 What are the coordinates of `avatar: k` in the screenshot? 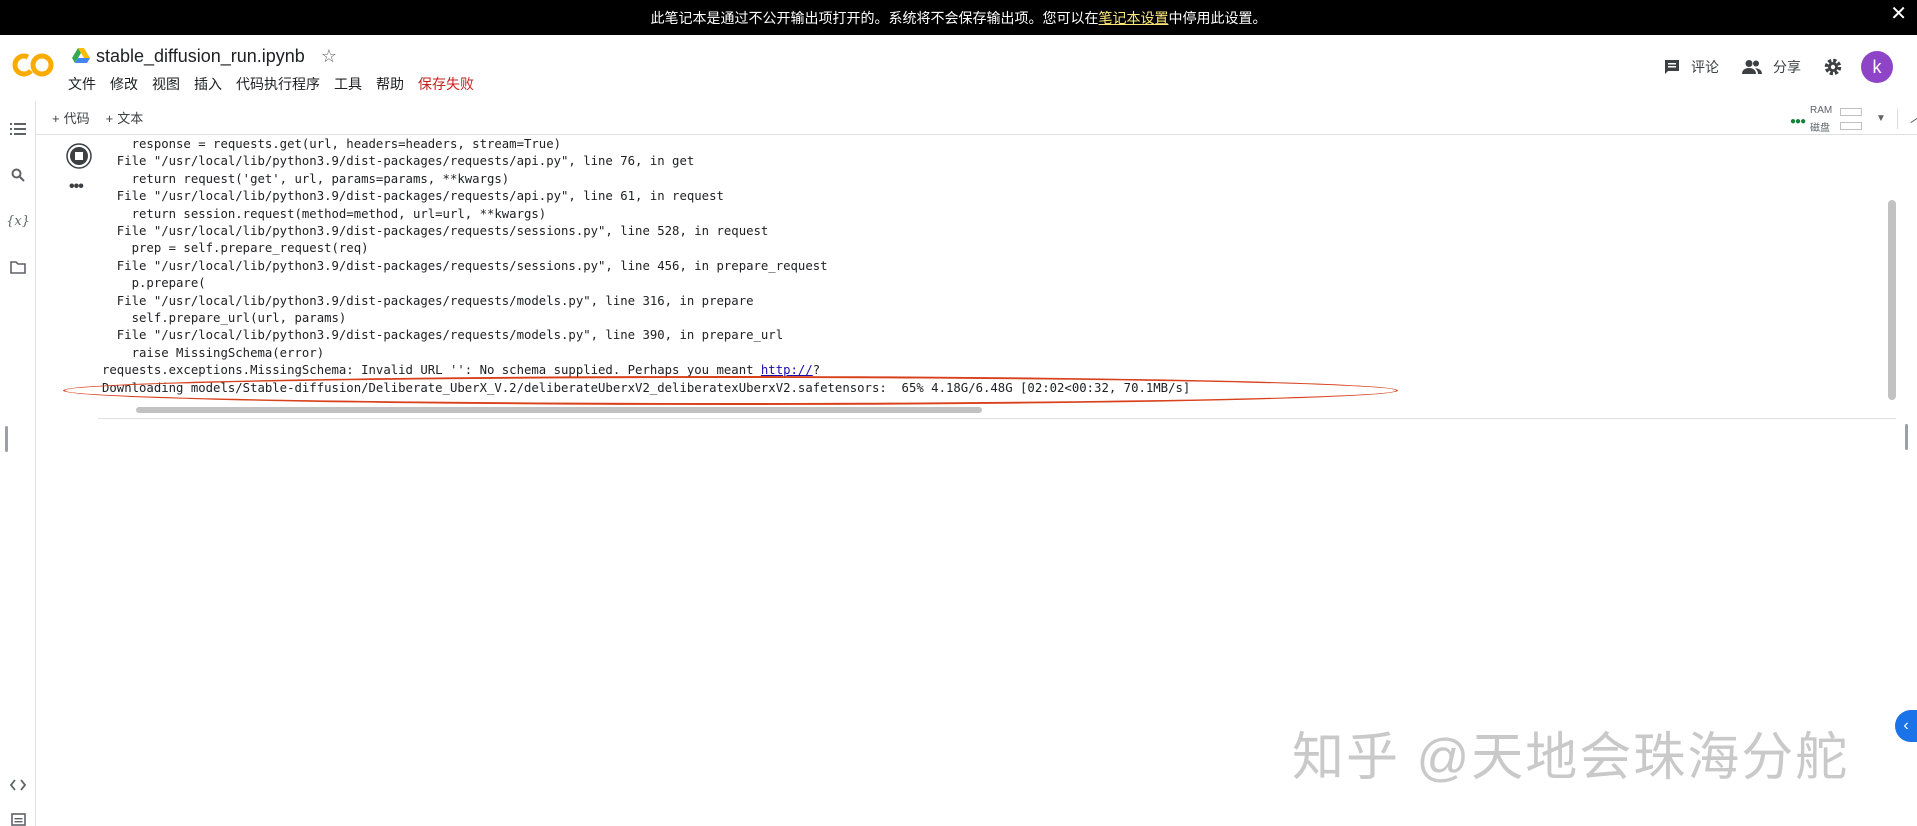 It's located at (1877, 67).